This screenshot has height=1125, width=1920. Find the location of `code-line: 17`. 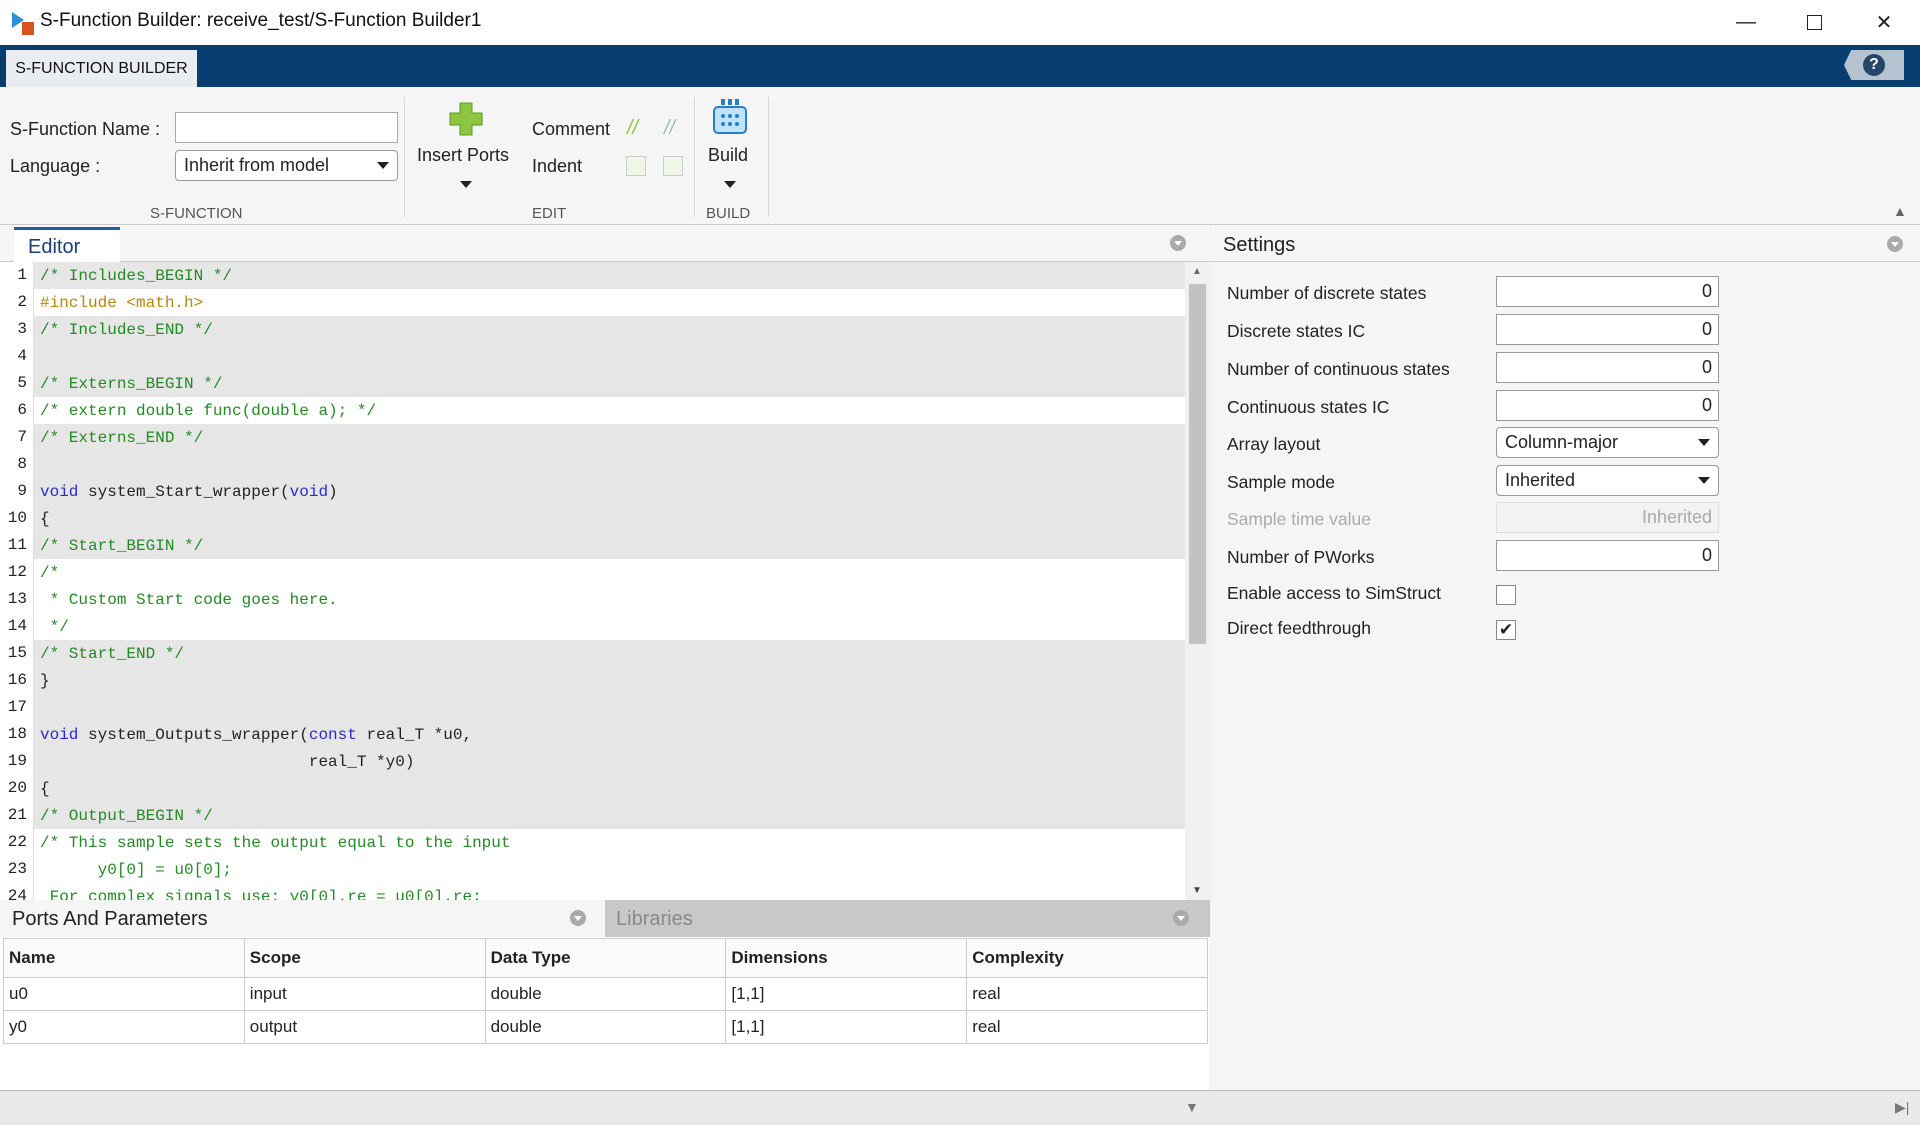

code-line: 17 is located at coordinates (592, 707).